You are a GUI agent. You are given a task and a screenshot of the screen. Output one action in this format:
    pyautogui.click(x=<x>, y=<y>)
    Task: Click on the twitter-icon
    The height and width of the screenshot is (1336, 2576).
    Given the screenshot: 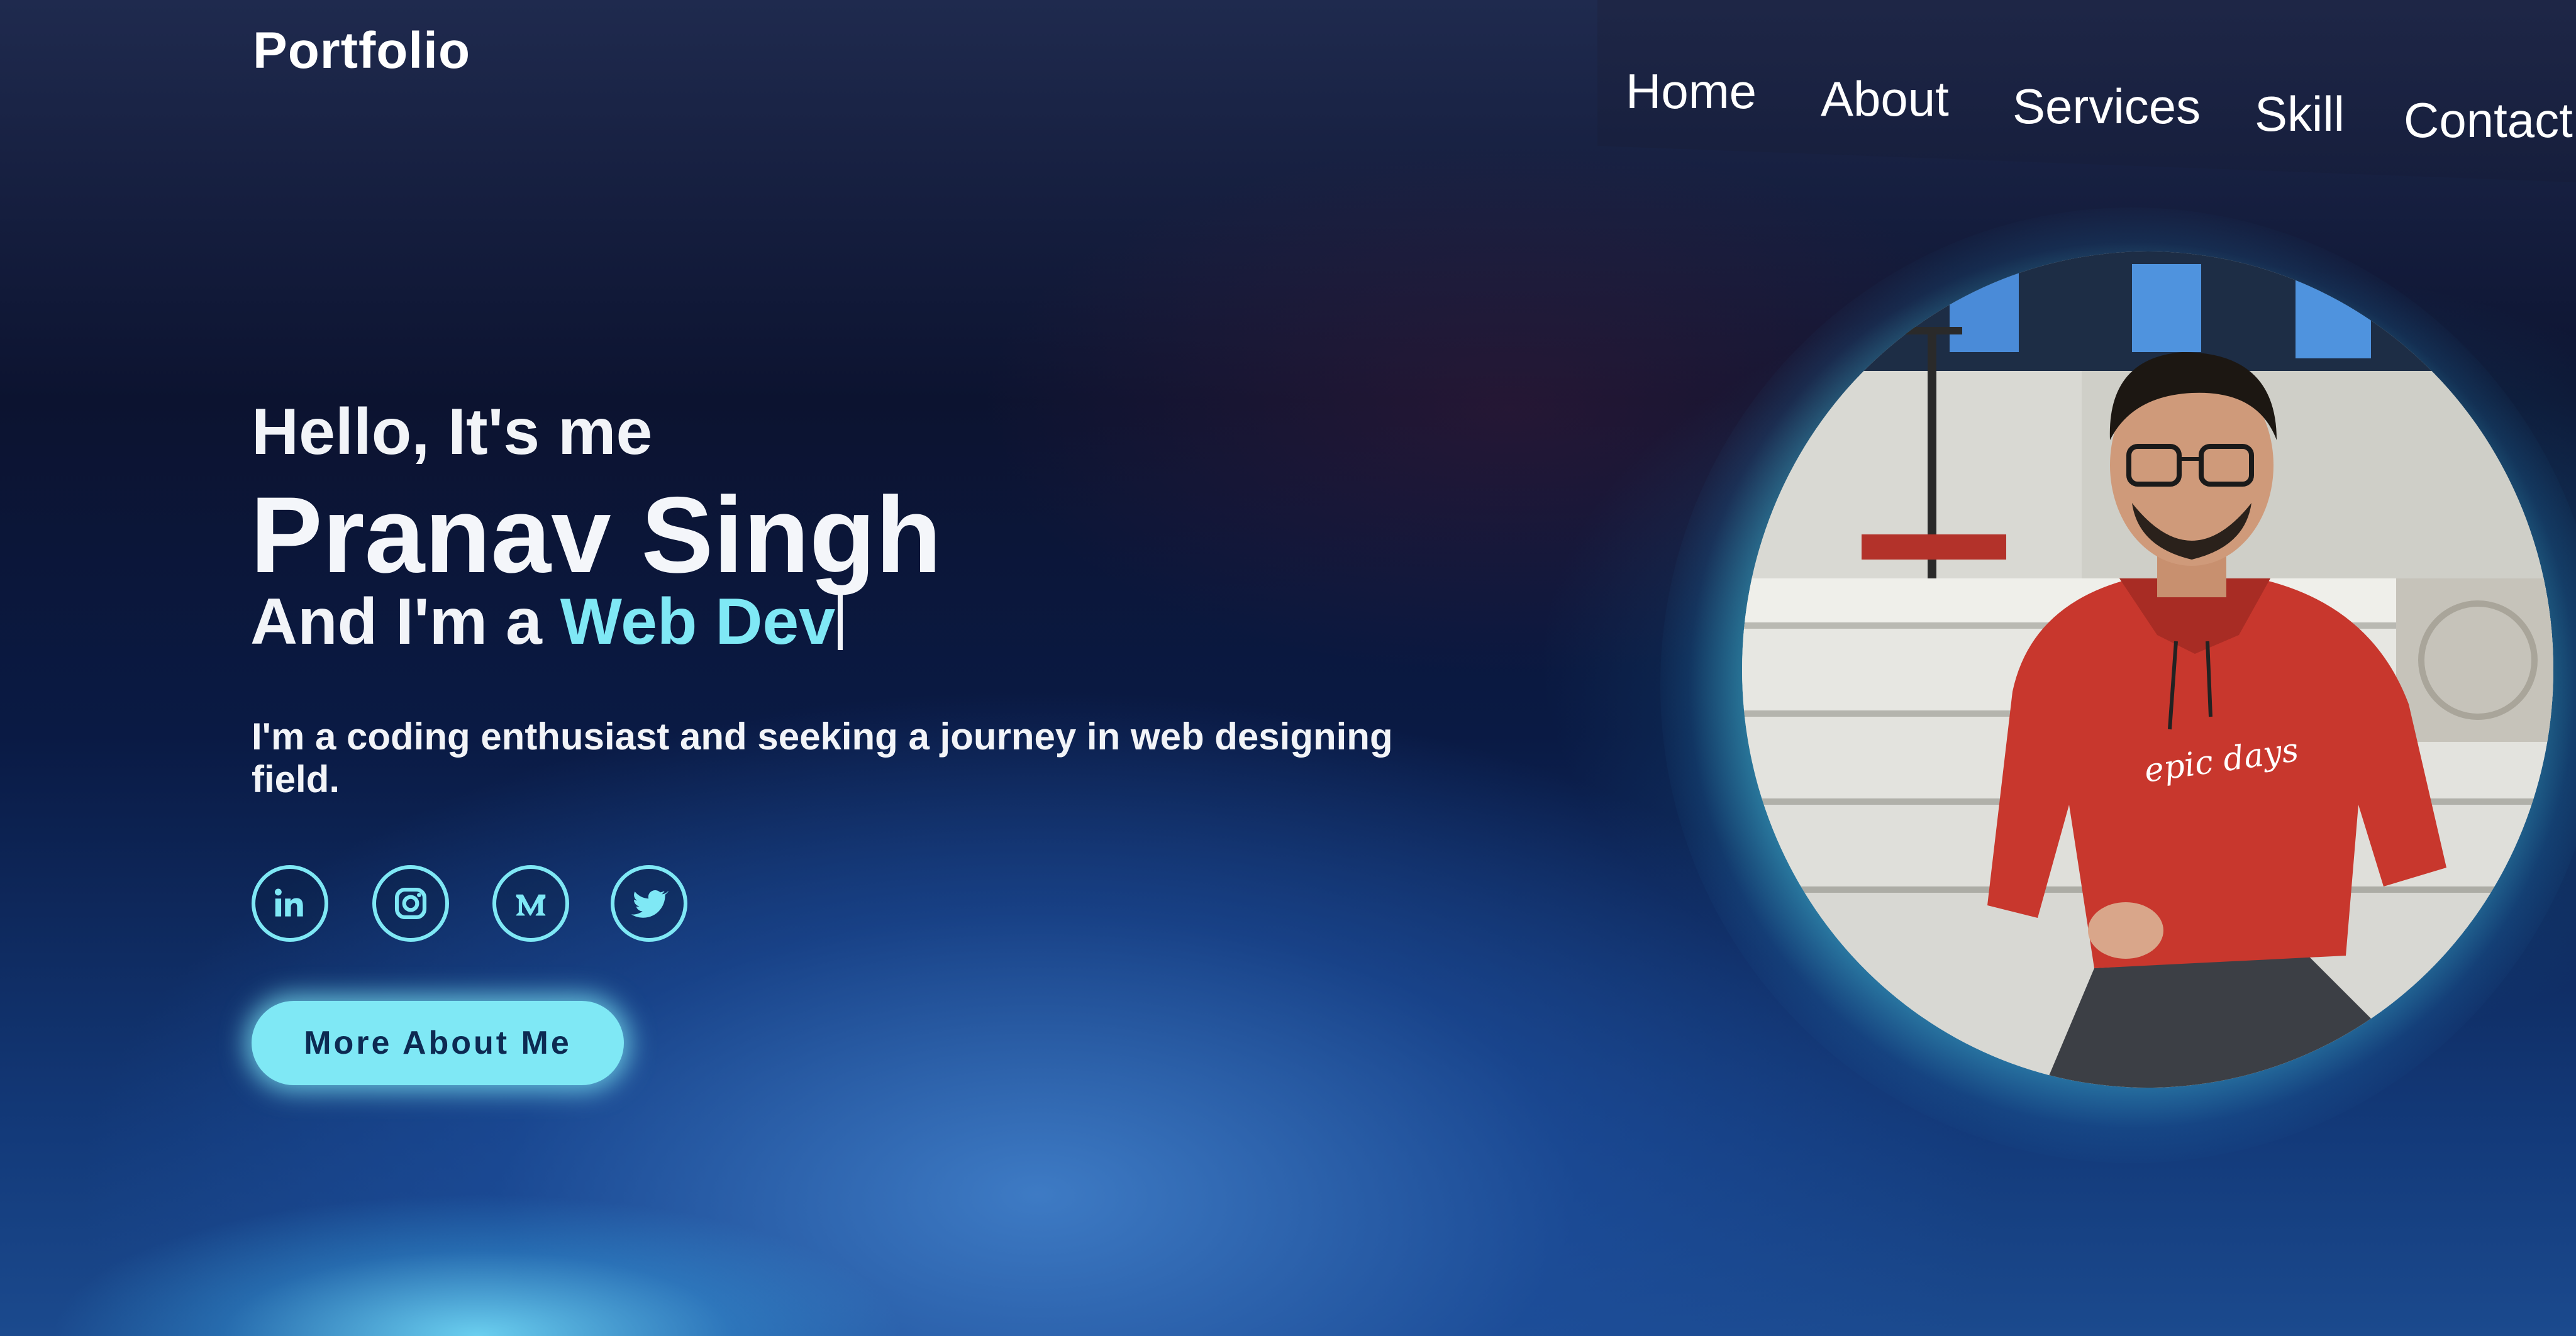 What is the action you would take?
    pyautogui.click(x=650, y=904)
    